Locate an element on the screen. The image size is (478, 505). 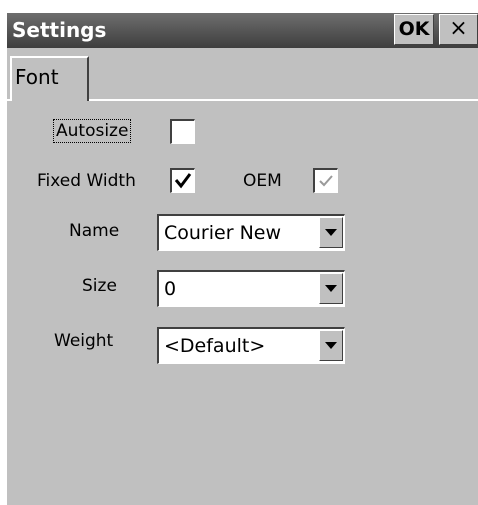
ok-button: OK is located at coordinates (414, 29).